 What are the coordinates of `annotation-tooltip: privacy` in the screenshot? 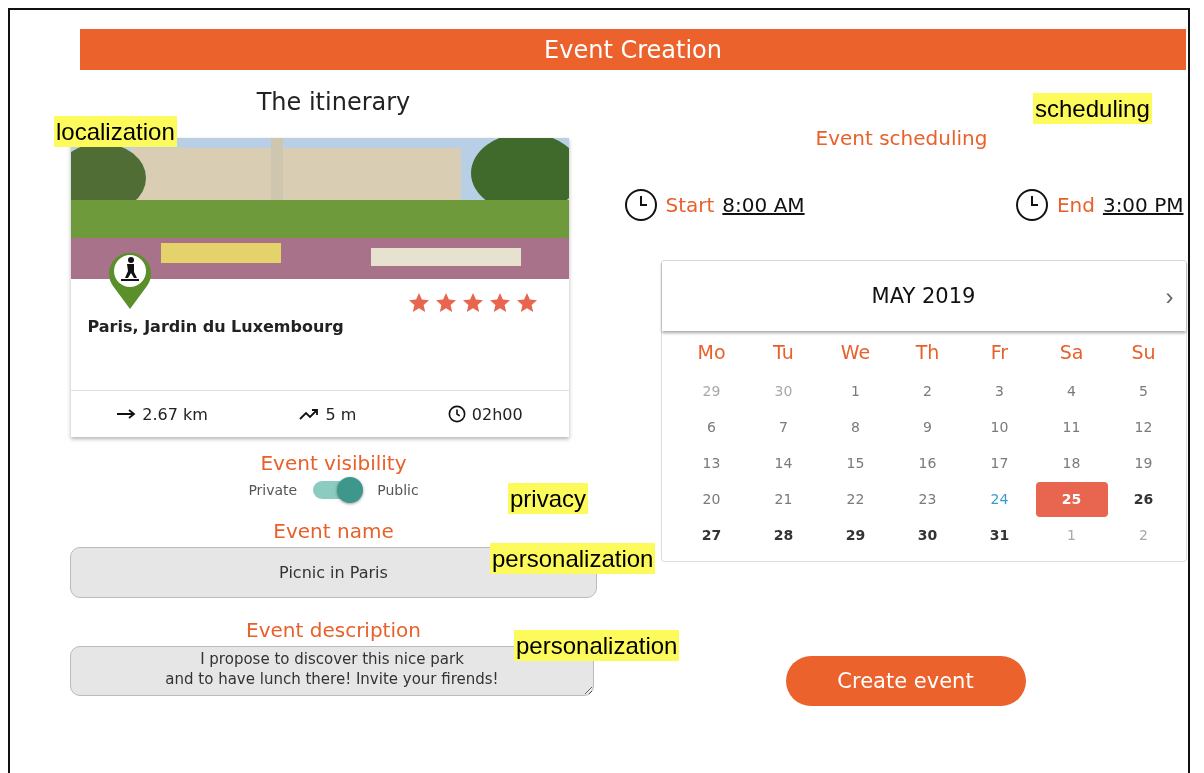 It's located at (548, 498).